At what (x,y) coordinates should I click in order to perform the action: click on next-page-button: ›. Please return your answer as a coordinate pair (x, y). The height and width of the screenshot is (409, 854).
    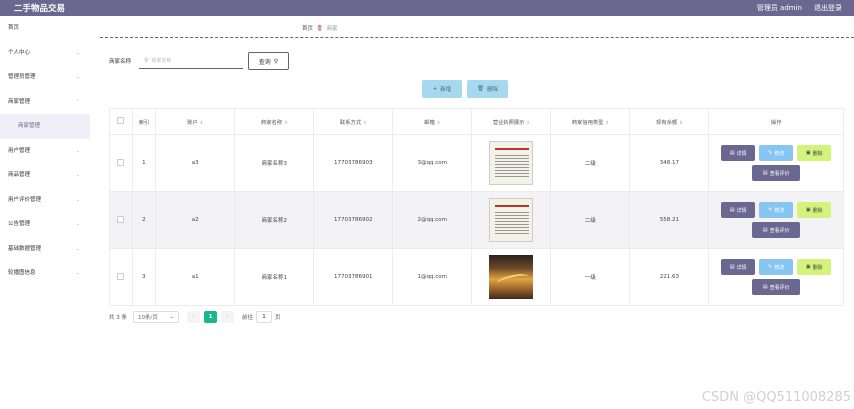
    Looking at the image, I should click on (227, 317).